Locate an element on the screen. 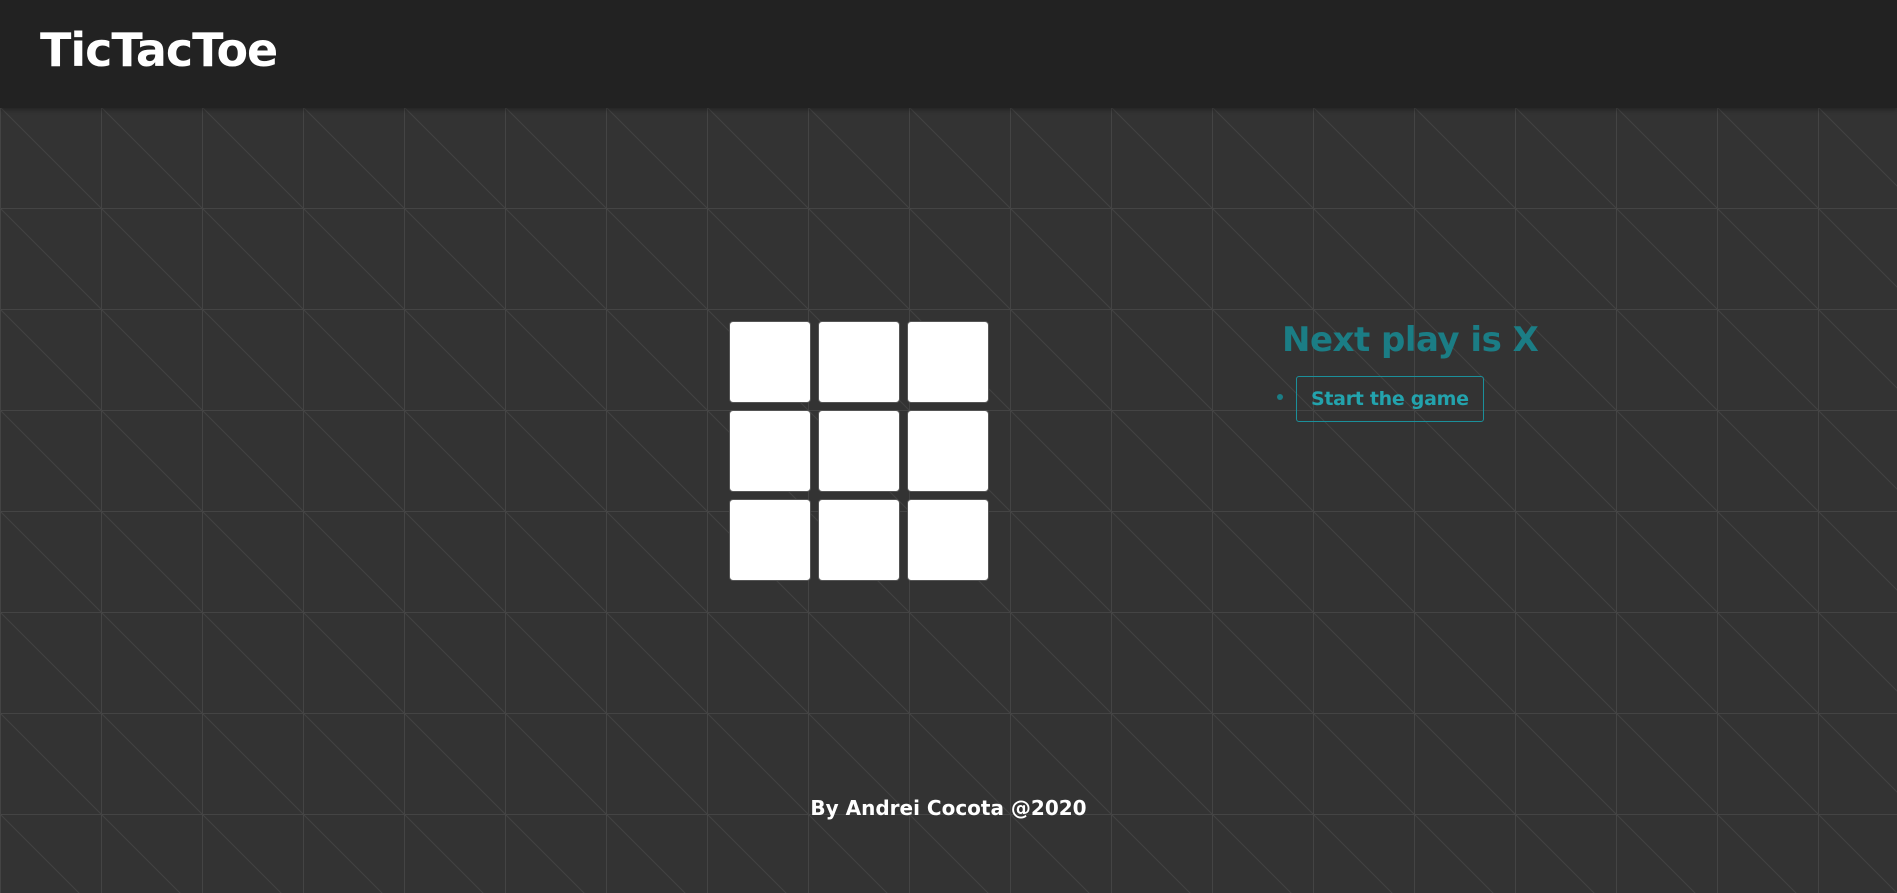  move-history-item: Start the game is located at coordinates (1407, 399).